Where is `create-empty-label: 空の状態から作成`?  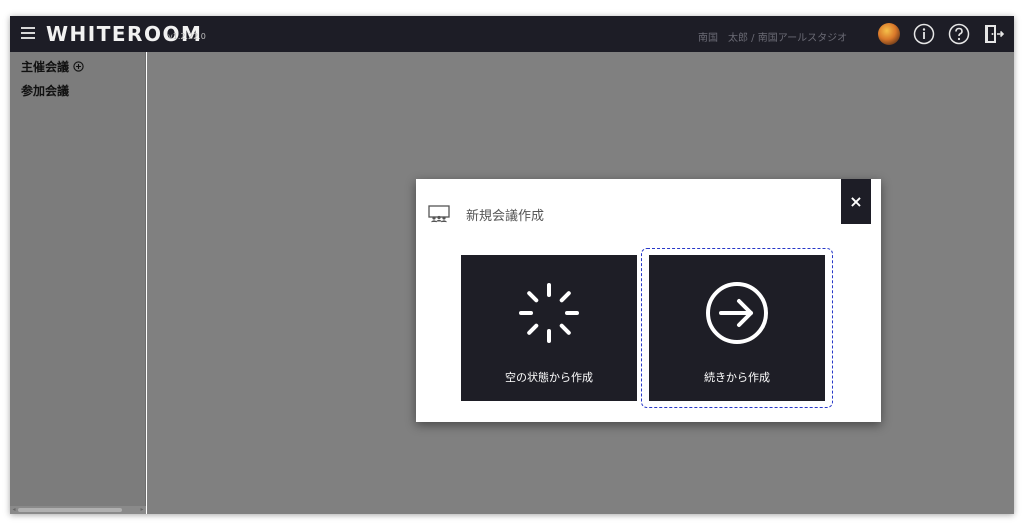 create-empty-label: 空の状態から作成 is located at coordinates (549, 377).